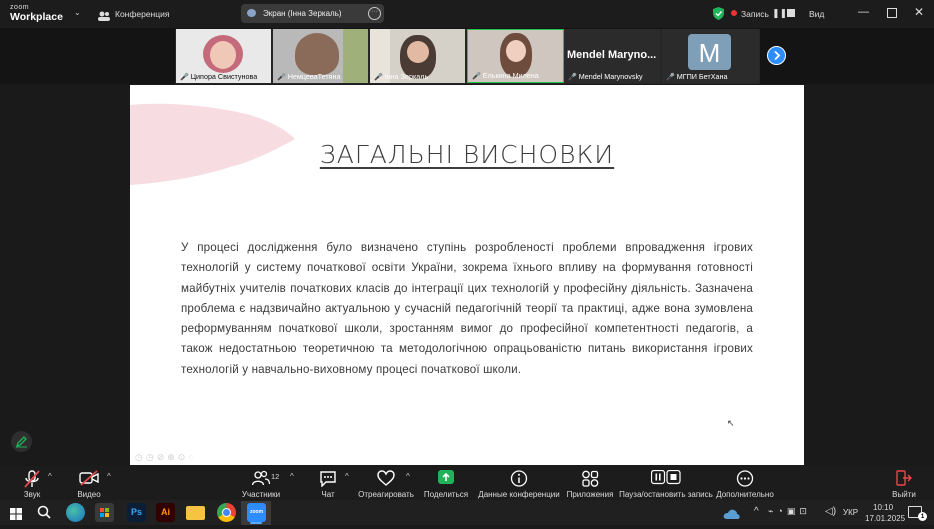  I want to click on participants-count: 12, so click(275, 476).